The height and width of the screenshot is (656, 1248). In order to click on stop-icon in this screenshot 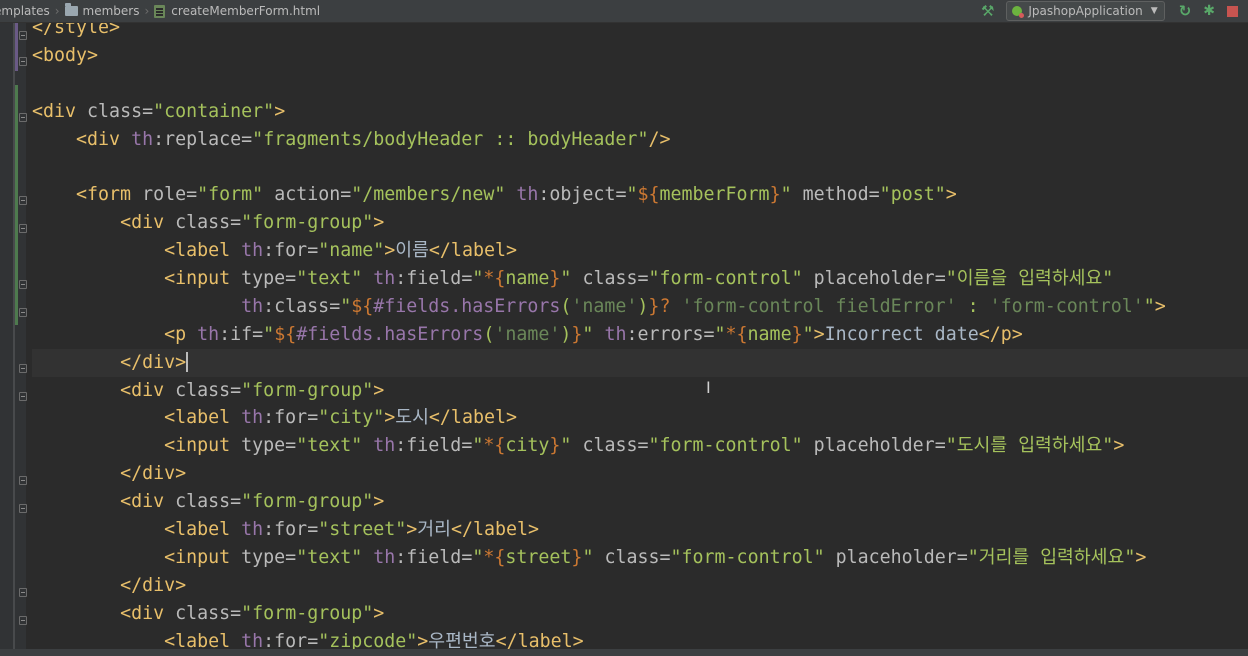, I will do `click(1232, 11)`.